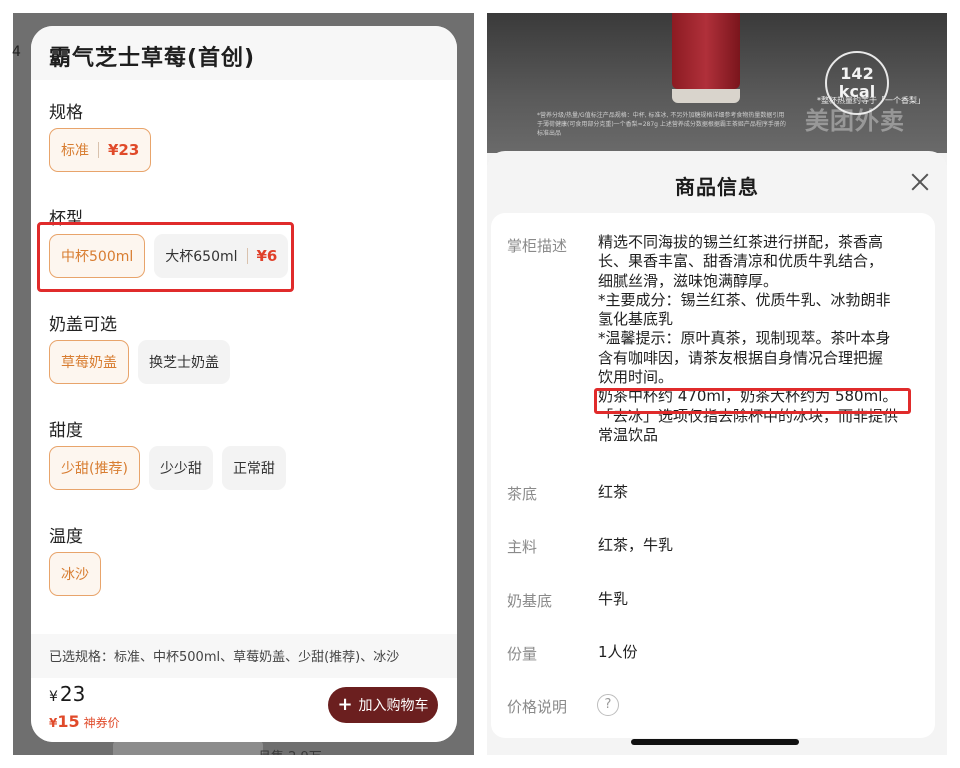 This screenshot has height=768, width=960. I want to click on option-label: 标准, so click(75, 151).